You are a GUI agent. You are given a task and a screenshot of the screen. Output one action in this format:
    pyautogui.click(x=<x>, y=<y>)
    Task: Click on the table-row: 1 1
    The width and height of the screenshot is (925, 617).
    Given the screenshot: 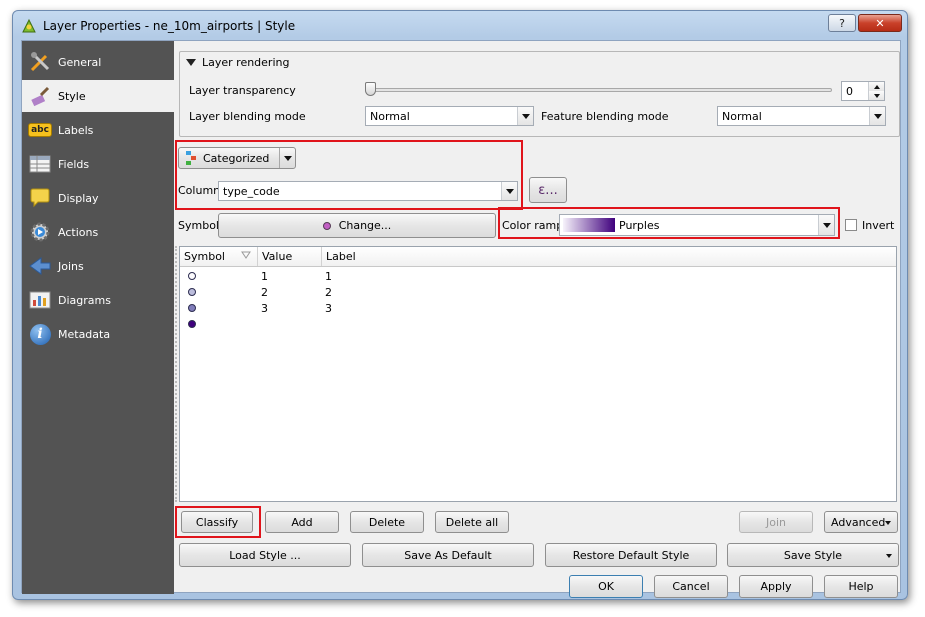 What is the action you would take?
    pyautogui.click(x=538, y=276)
    